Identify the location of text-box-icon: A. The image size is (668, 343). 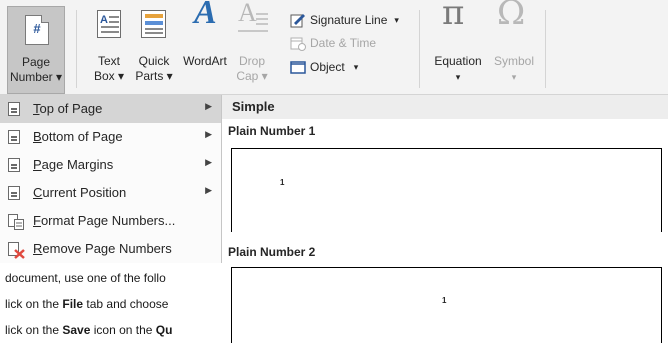
(109, 24).